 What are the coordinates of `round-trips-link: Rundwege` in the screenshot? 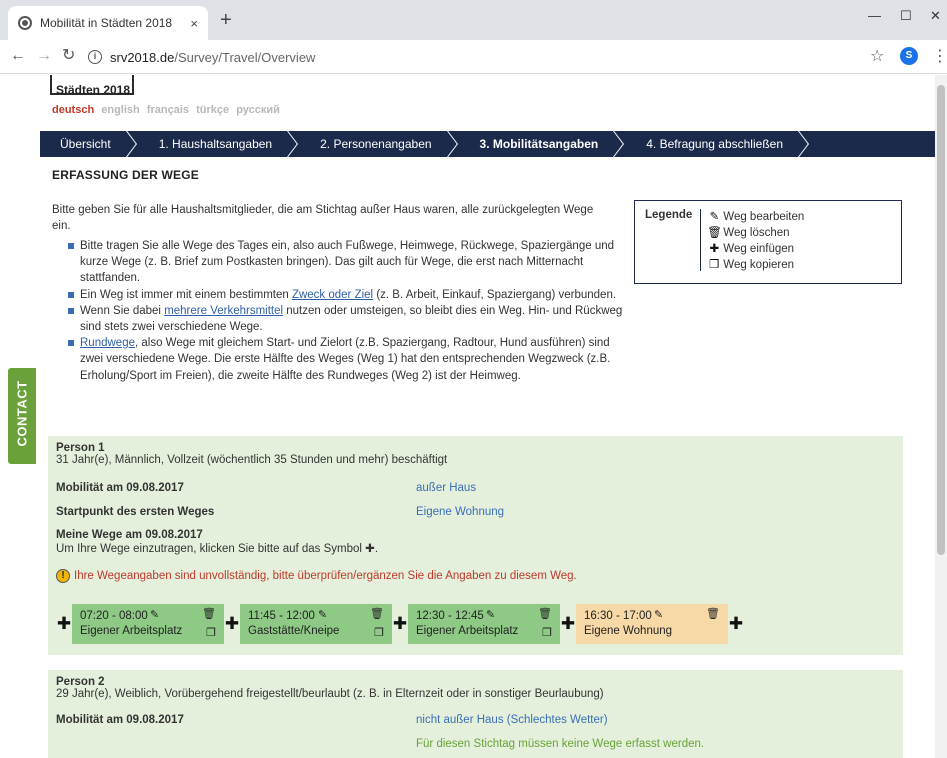 It's located at (107, 343).